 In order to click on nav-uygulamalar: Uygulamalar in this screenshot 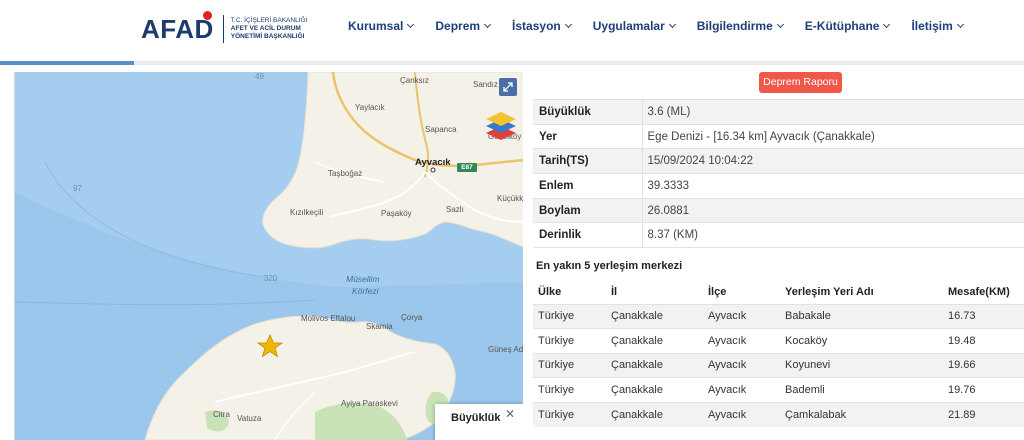, I will do `click(634, 26)`.